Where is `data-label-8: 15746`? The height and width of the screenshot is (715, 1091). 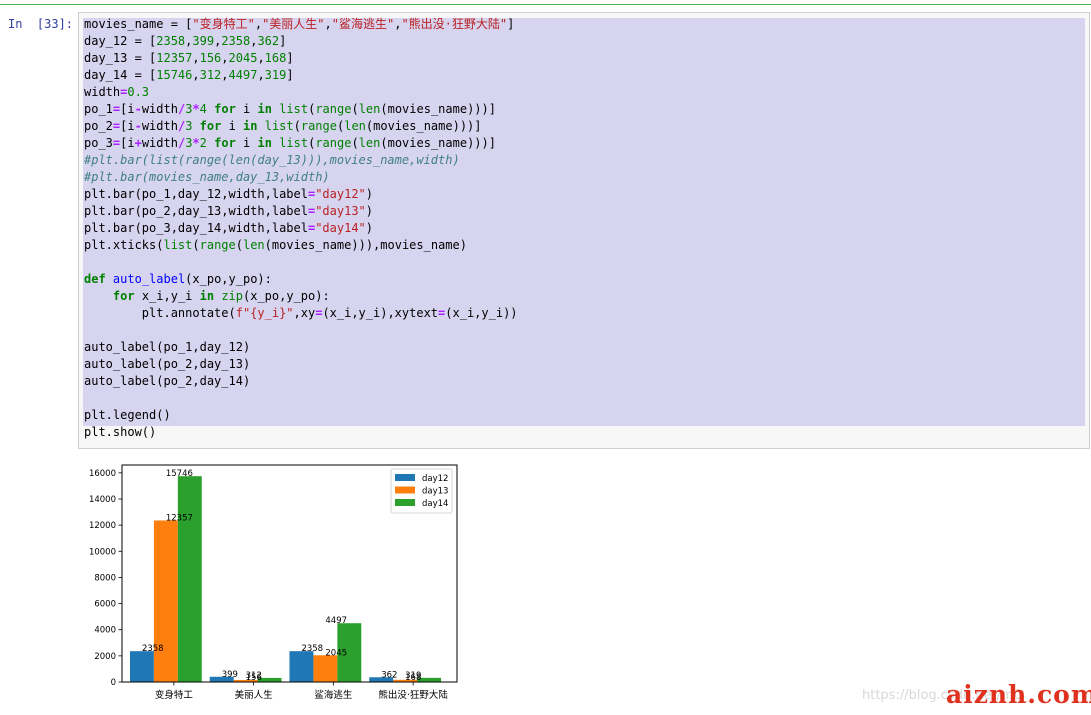 data-label-8: 15746 is located at coordinates (179, 474).